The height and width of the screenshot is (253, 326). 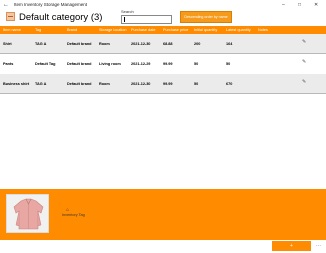 What do you see at coordinates (127, 11) in the screenshot?
I see `search-label: Search` at bounding box center [127, 11].